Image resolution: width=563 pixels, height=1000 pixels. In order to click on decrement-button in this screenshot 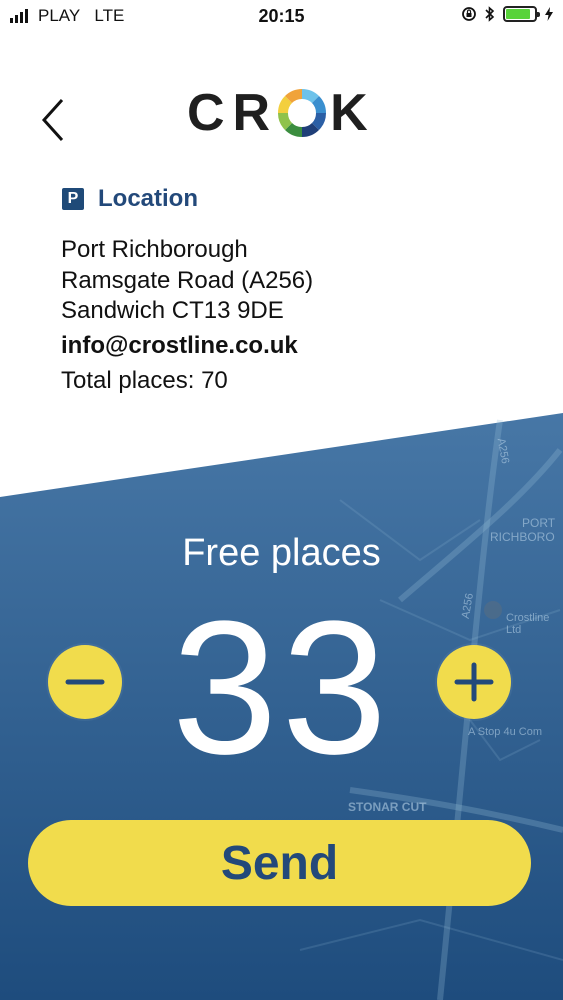, I will do `click(85, 682)`.